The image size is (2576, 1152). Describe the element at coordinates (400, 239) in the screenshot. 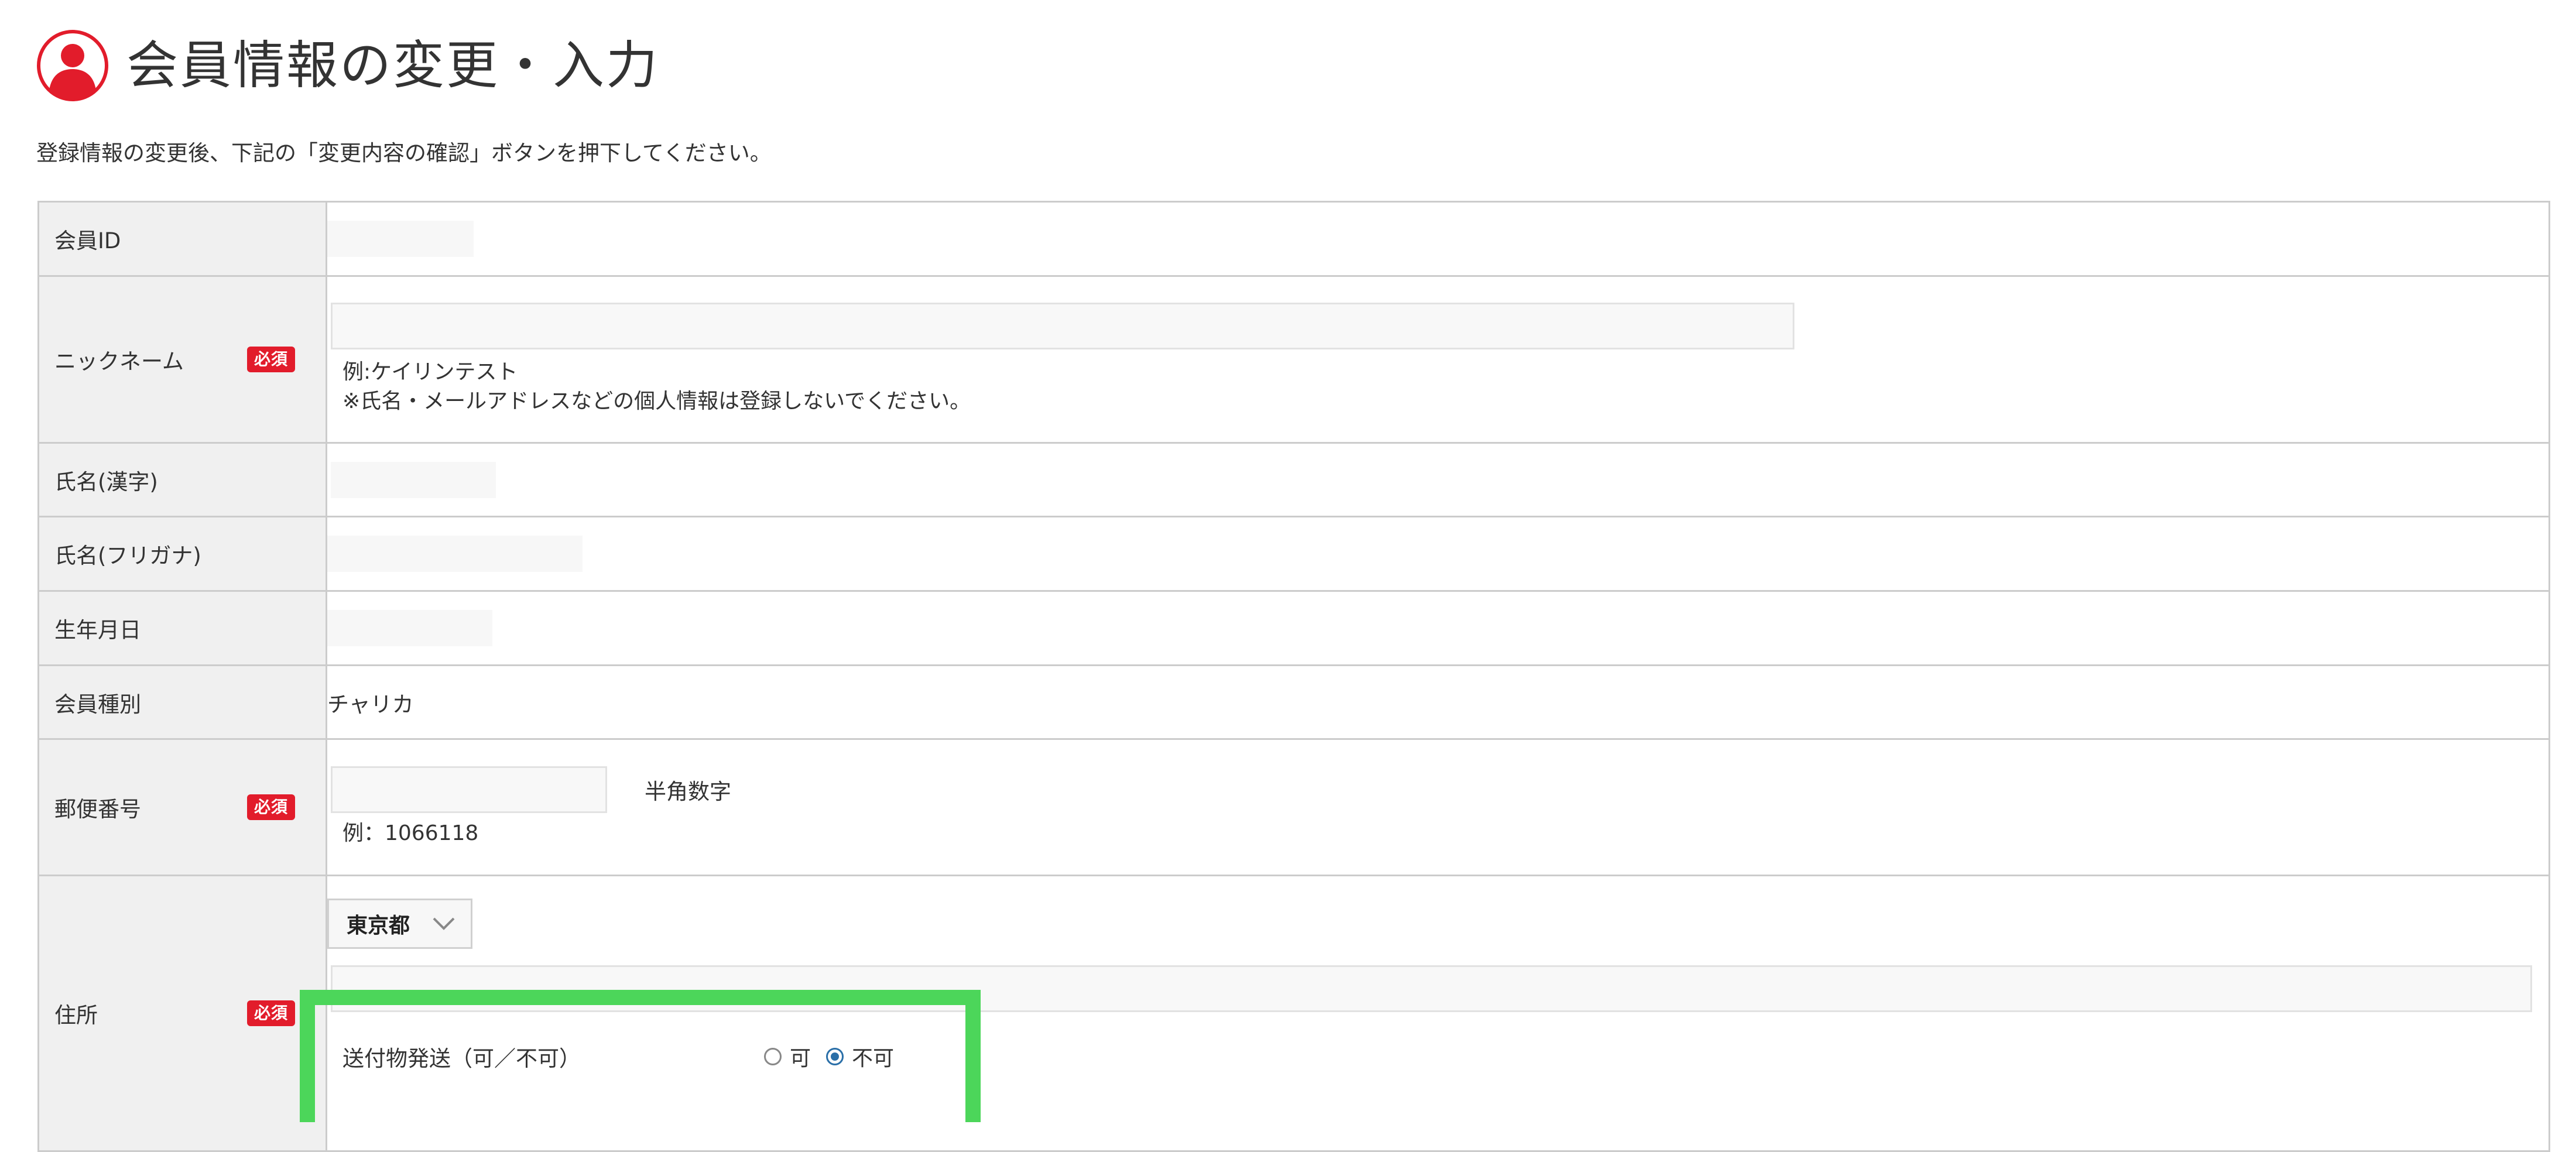

I see `member-id-value` at that location.